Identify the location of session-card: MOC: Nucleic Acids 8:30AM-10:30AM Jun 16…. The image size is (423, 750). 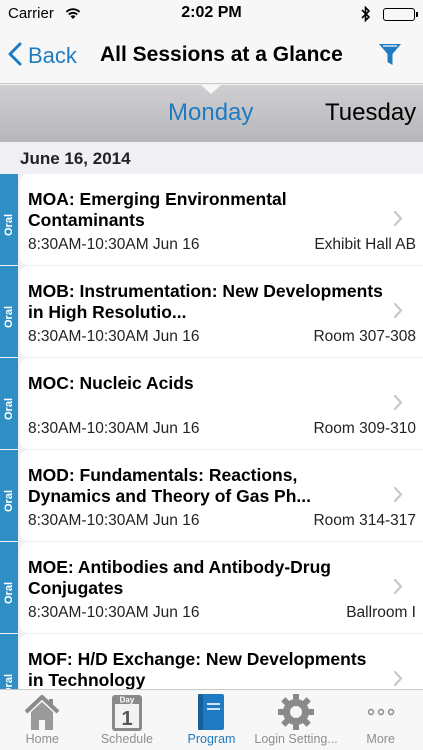
(221, 403).